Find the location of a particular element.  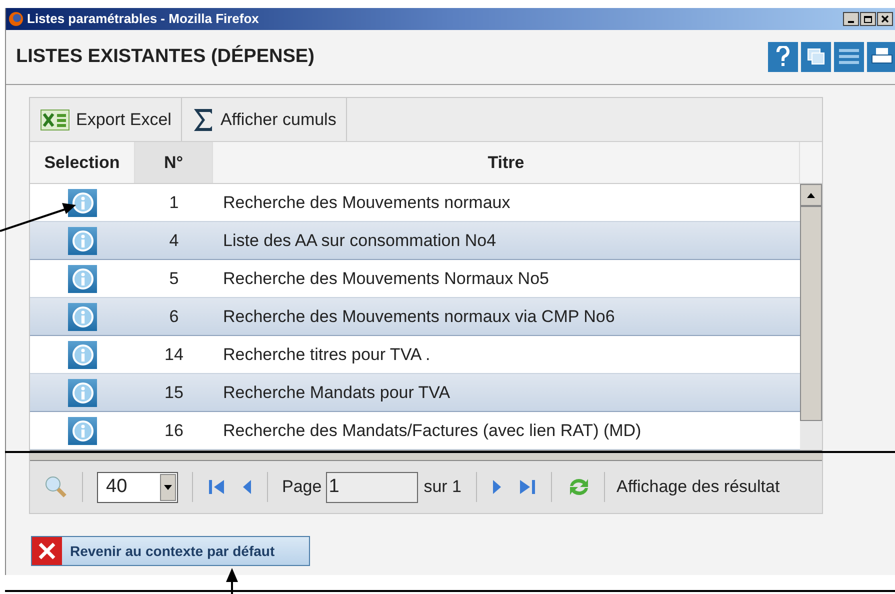

previous-page-icon is located at coordinates (247, 487).